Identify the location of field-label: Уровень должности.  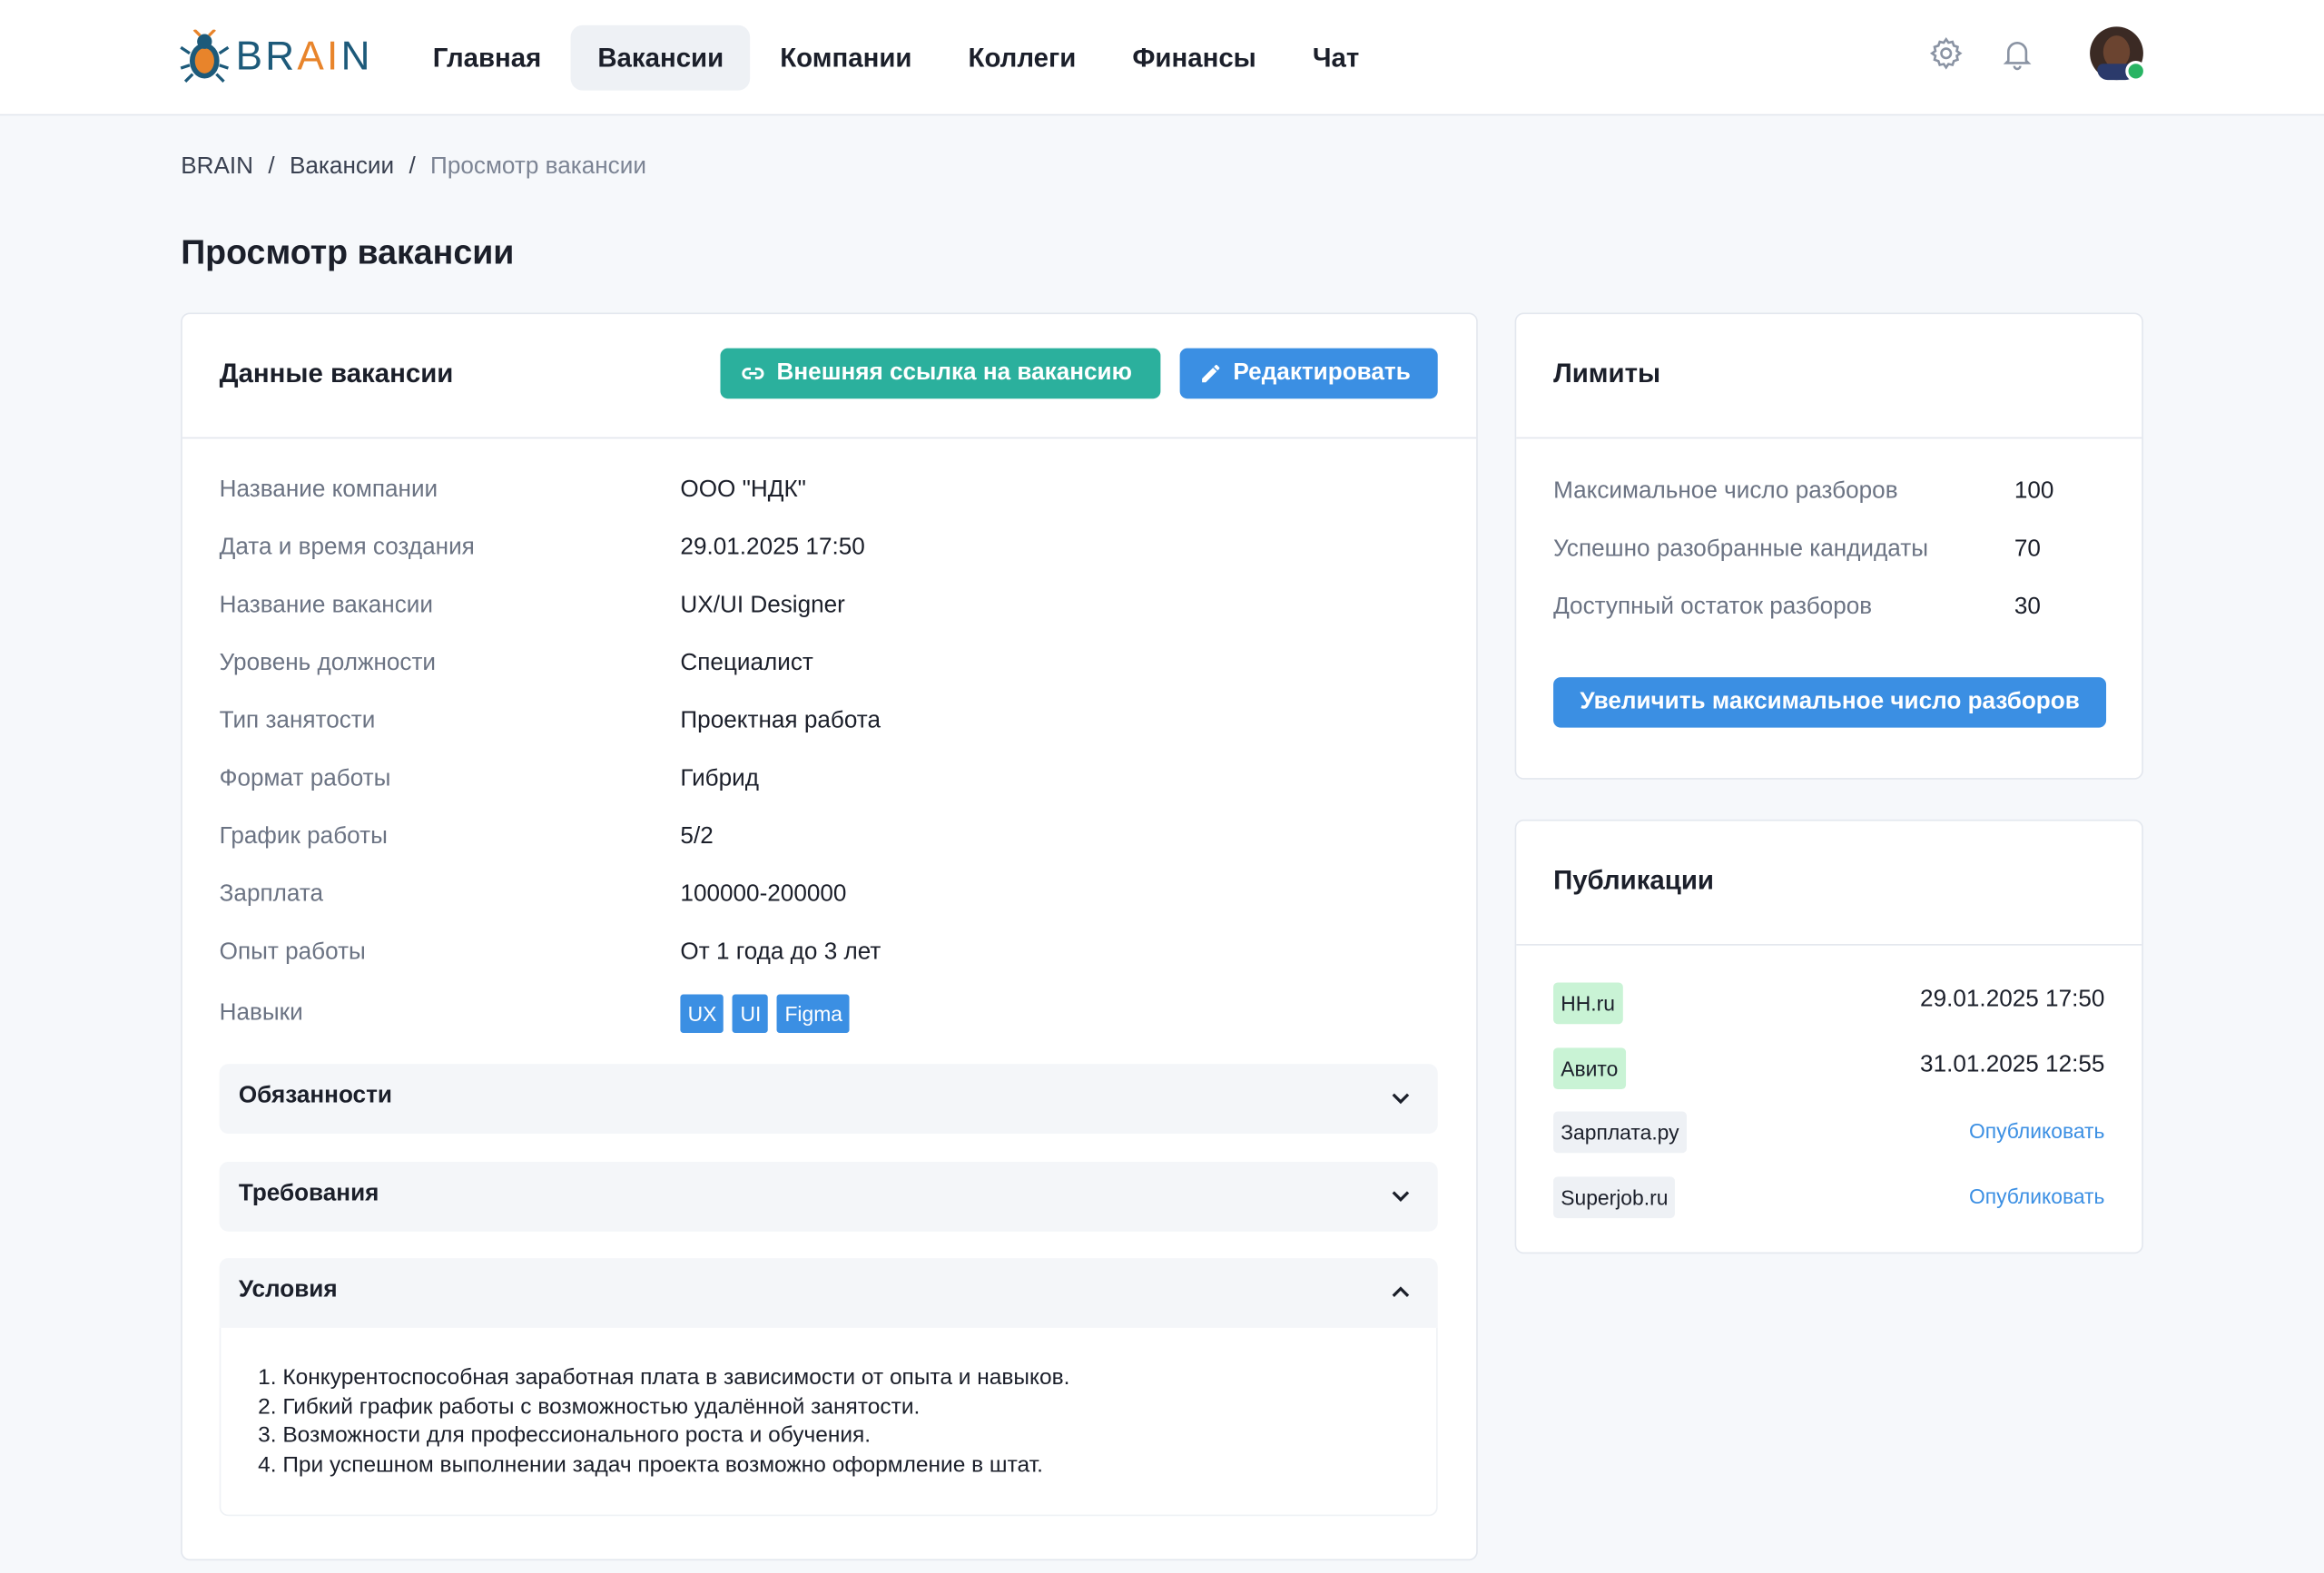
(328, 663).